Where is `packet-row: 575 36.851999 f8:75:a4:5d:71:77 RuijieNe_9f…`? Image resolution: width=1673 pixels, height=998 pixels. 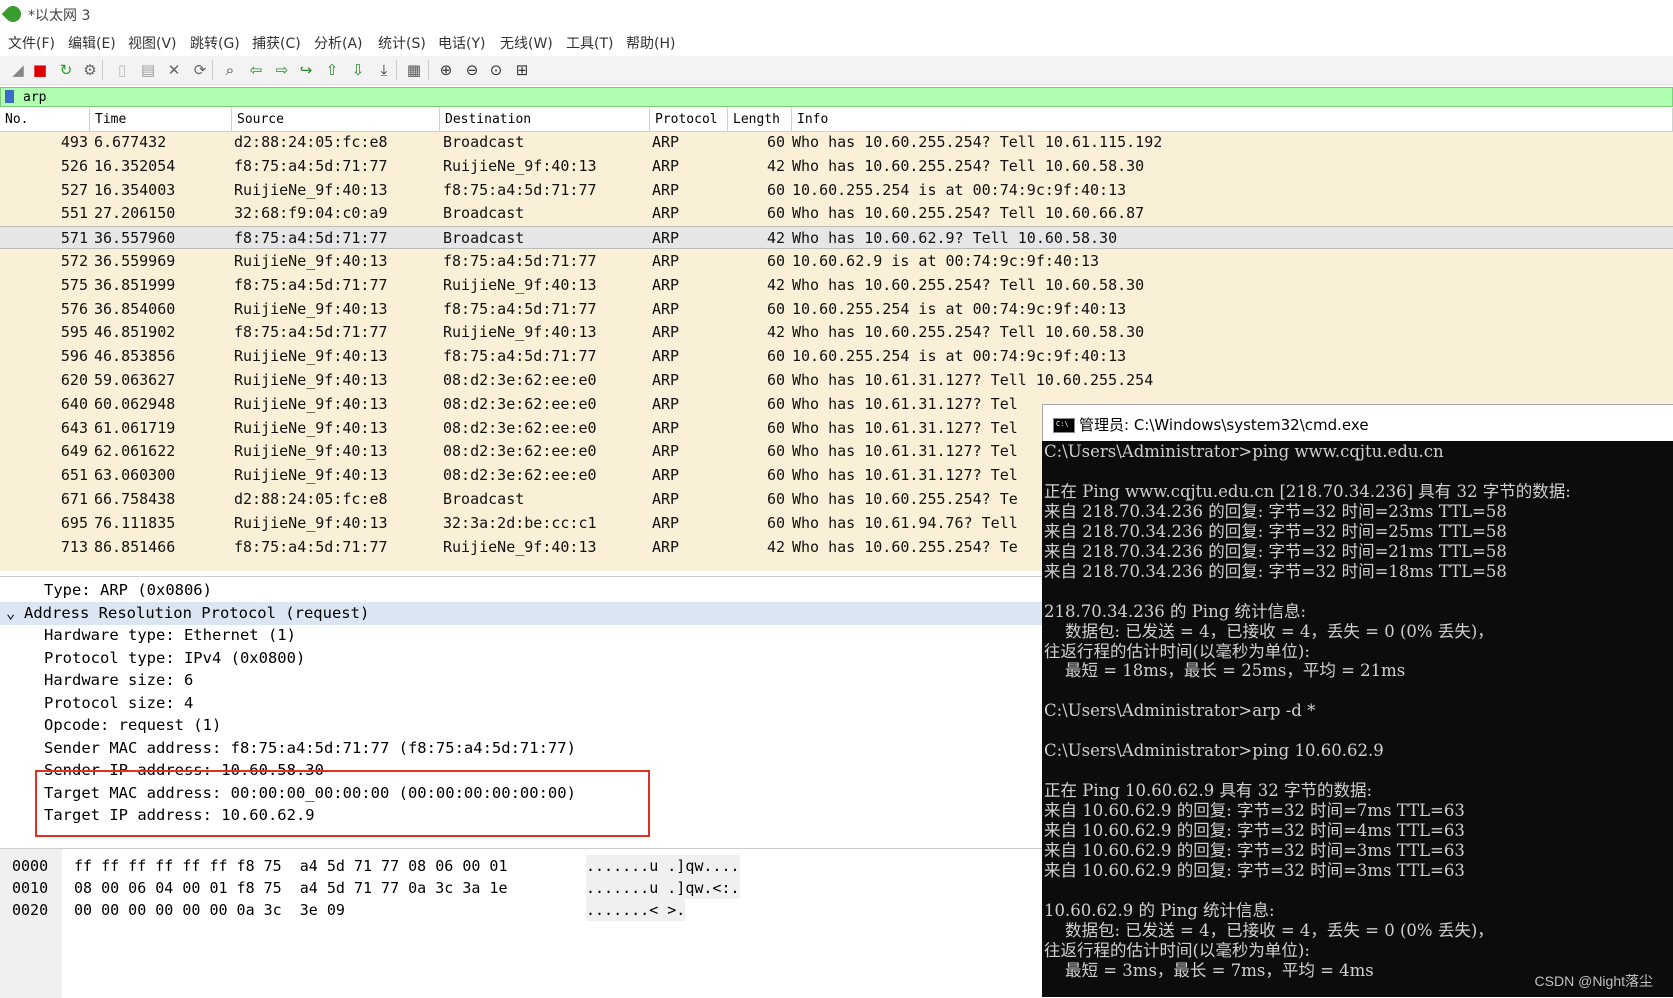 packet-row: 575 36.851999 f8:75:a4:5d:71:77 RuijieNe_9f… is located at coordinates (836, 285).